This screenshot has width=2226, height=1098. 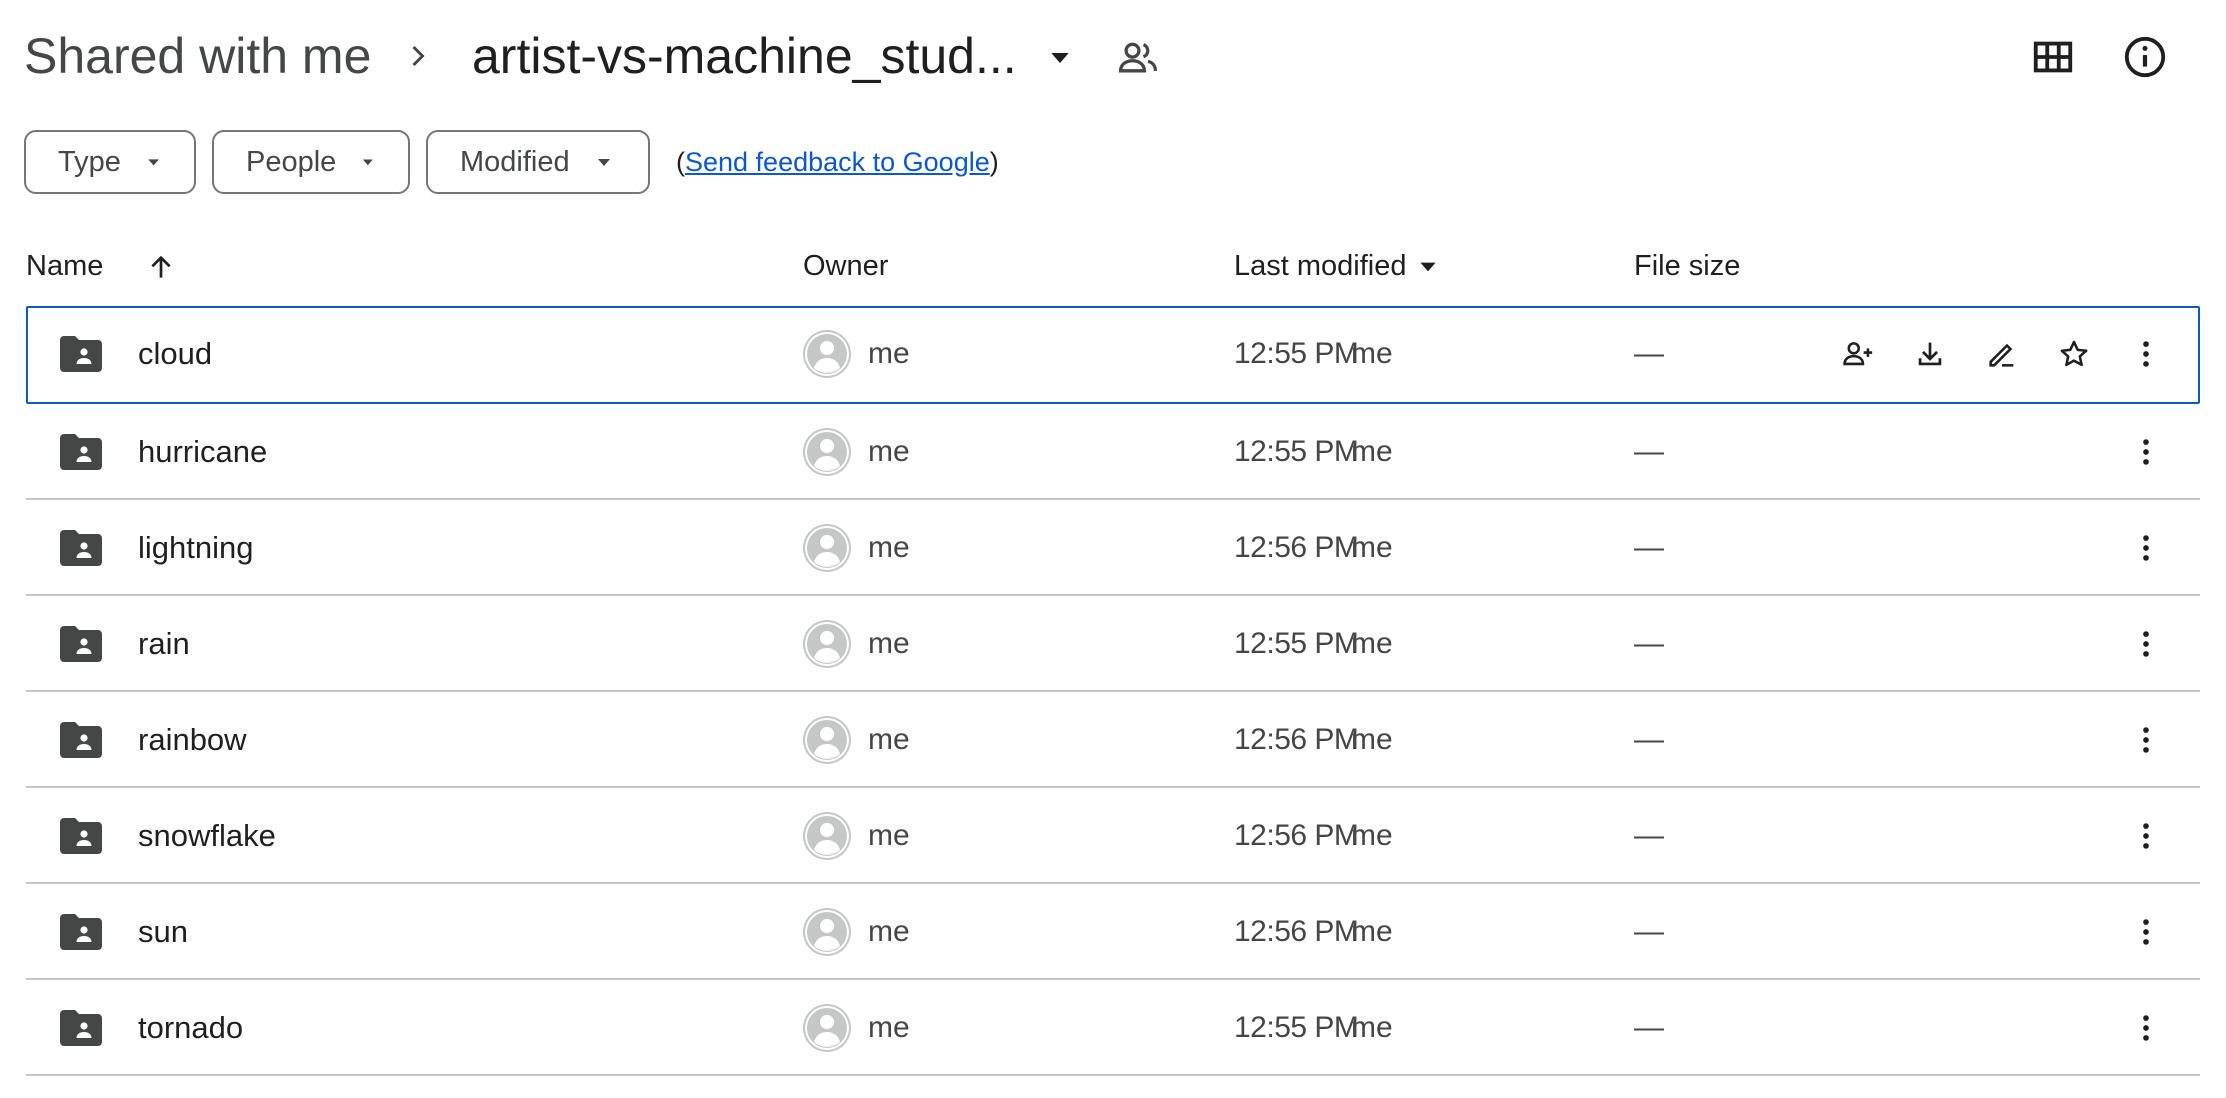 What do you see at coordinates (1113, 355) in the screenshot?
I see `file-row-cloud: cloud me 12:55 PM me —` at bounding box center [1113, 355].